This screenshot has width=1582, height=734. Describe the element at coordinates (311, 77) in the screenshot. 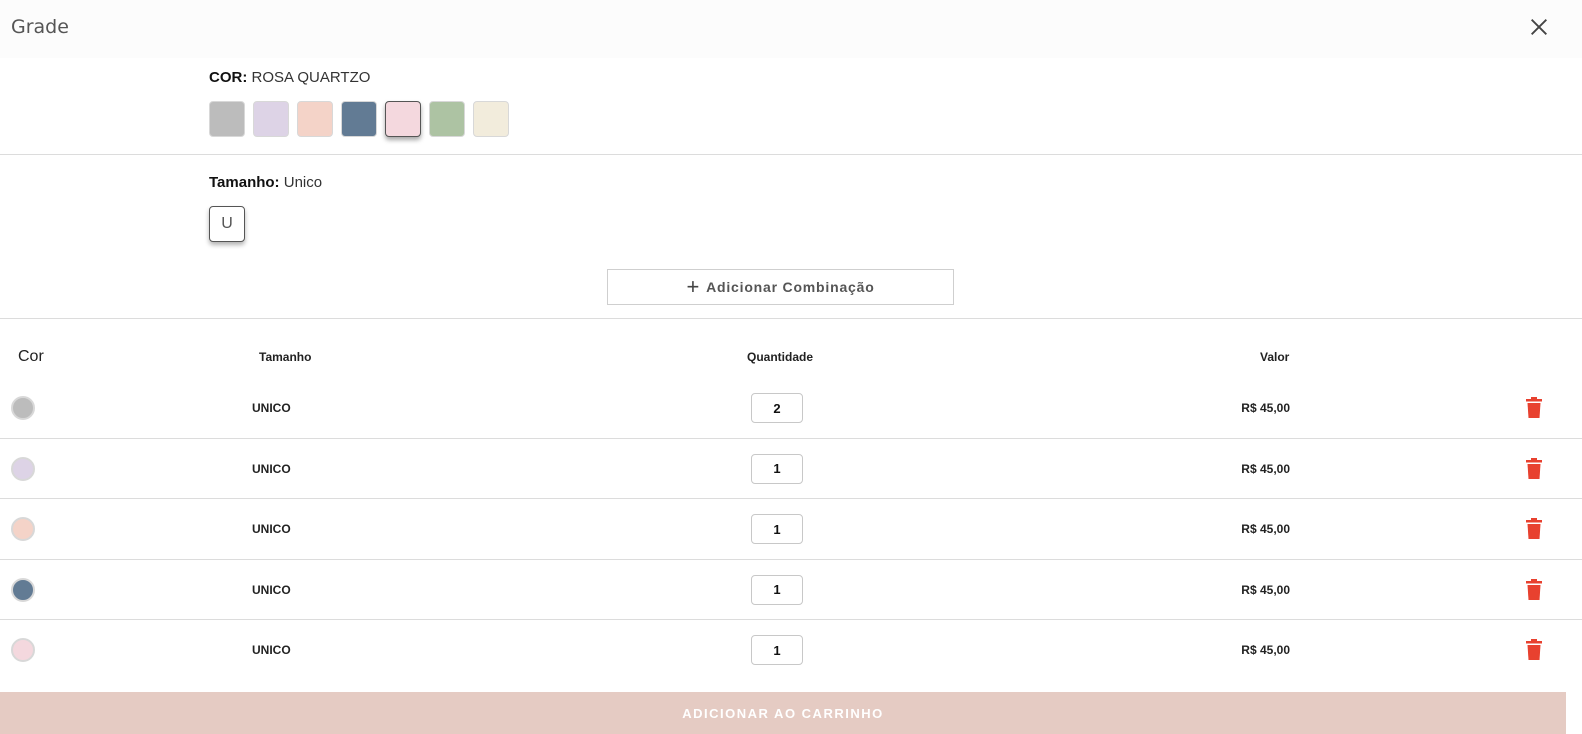

I see `color-label-value: ROSA QUARTZO` at that location.